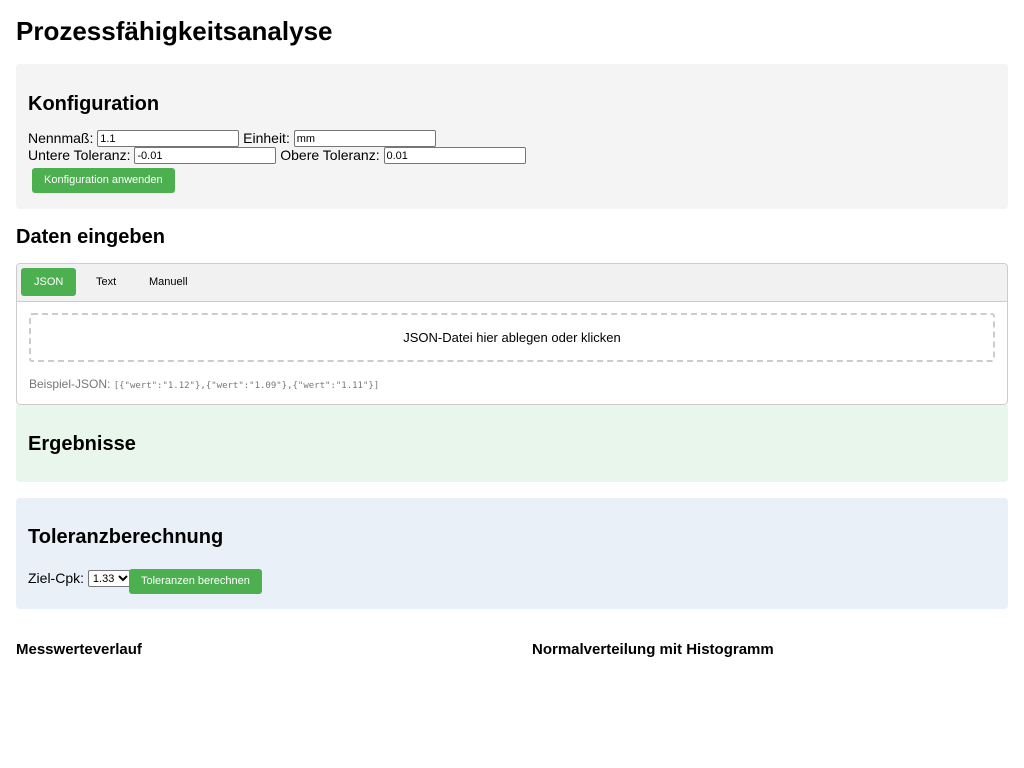 Image resolution: width=1024 pixels, height=768 pixels. What do you see at coordinates (330, 155) in the screenshot?
I see `obere-toleranz-label: Obere Toleranz:` at bounding box center [330, 155].